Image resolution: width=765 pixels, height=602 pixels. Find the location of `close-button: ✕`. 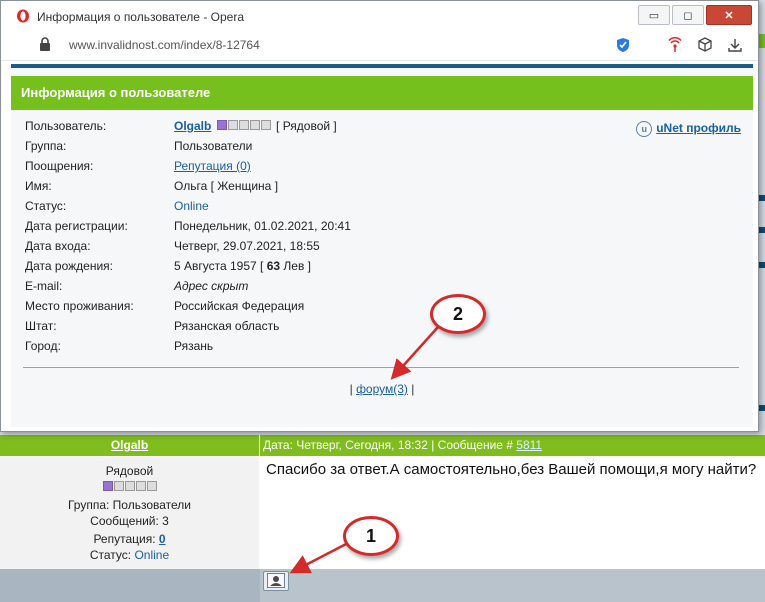

close-button: ✕ is located at coordinates (729, 15).